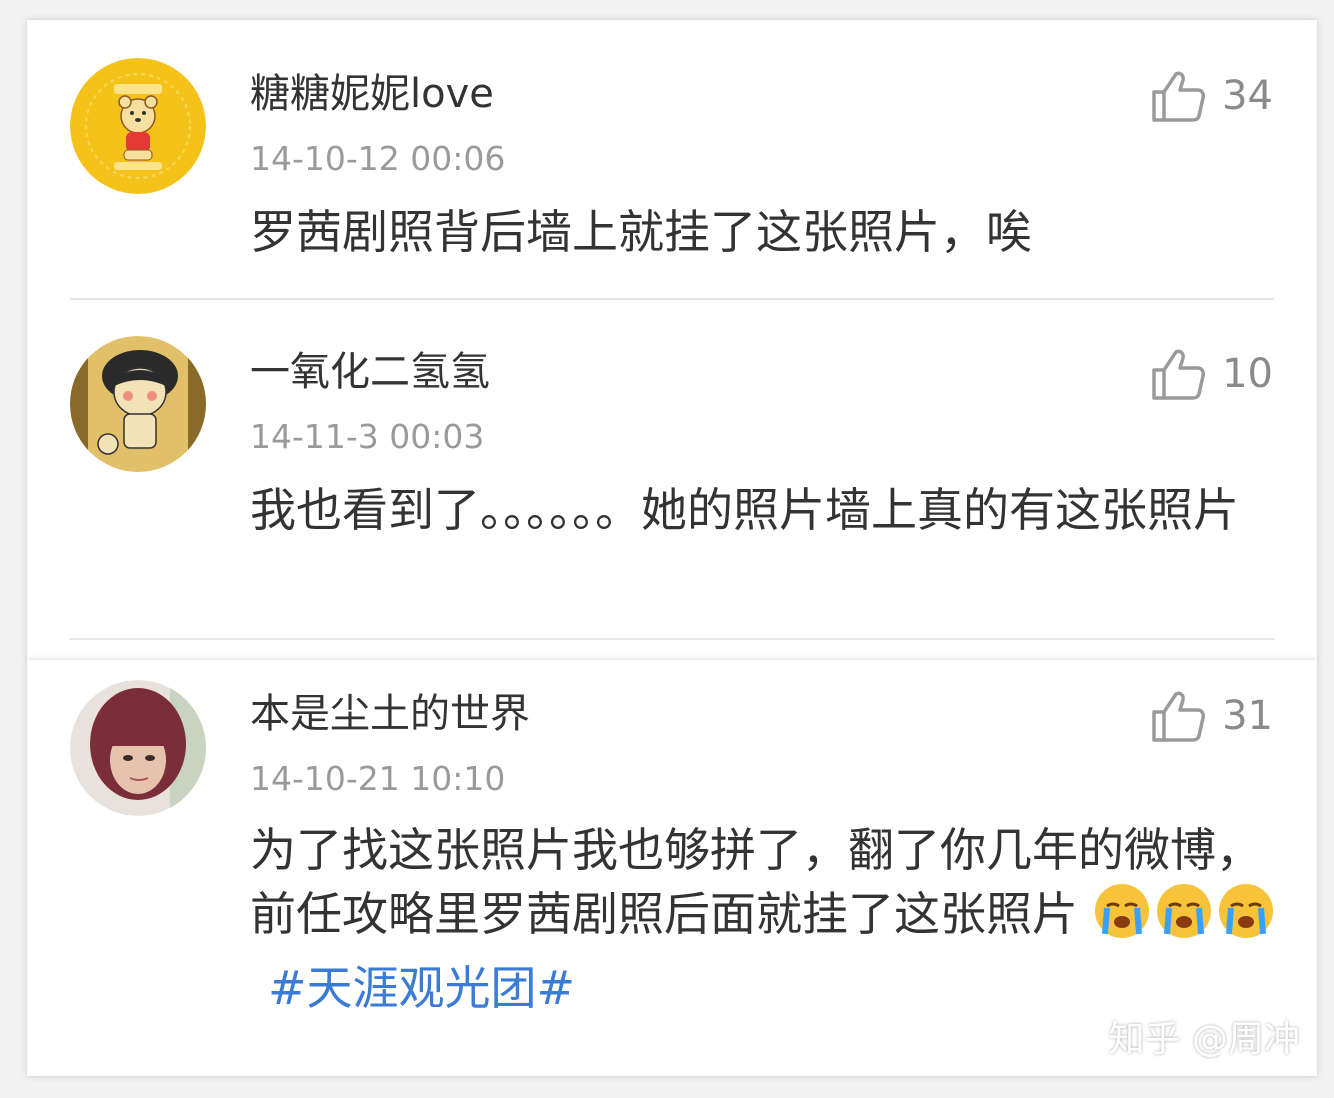  What do you see at coordinates (378, 778) in the screenshot?
I see `timestamp: 14-10-21 10:10` at bounding box center [378, 778].